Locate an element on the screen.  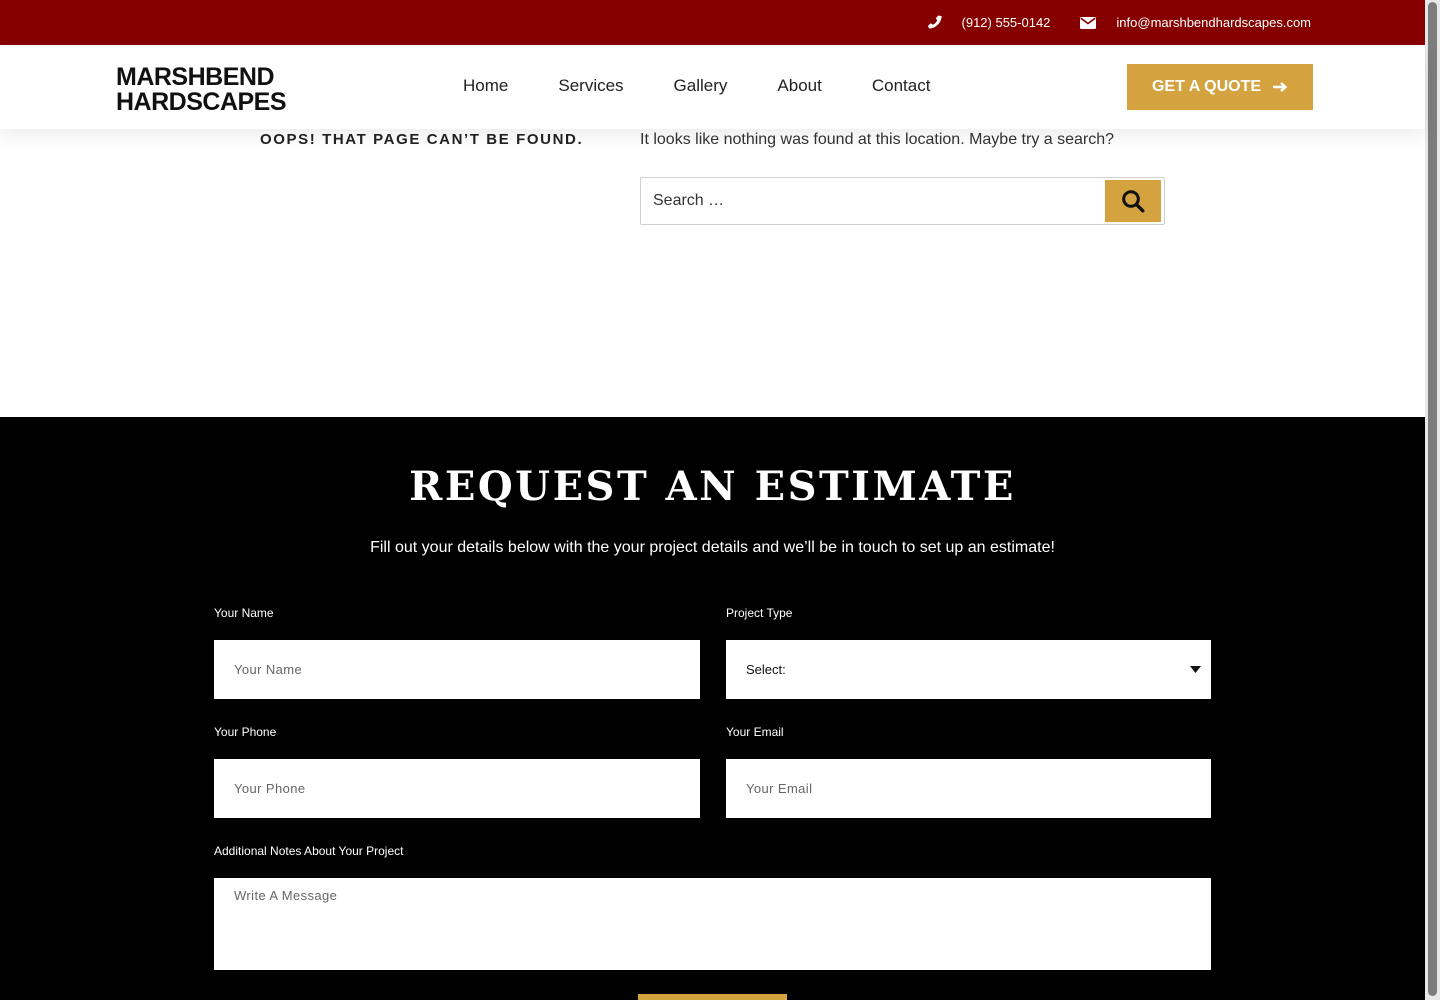
search-form is located at coordinates (902, 201).